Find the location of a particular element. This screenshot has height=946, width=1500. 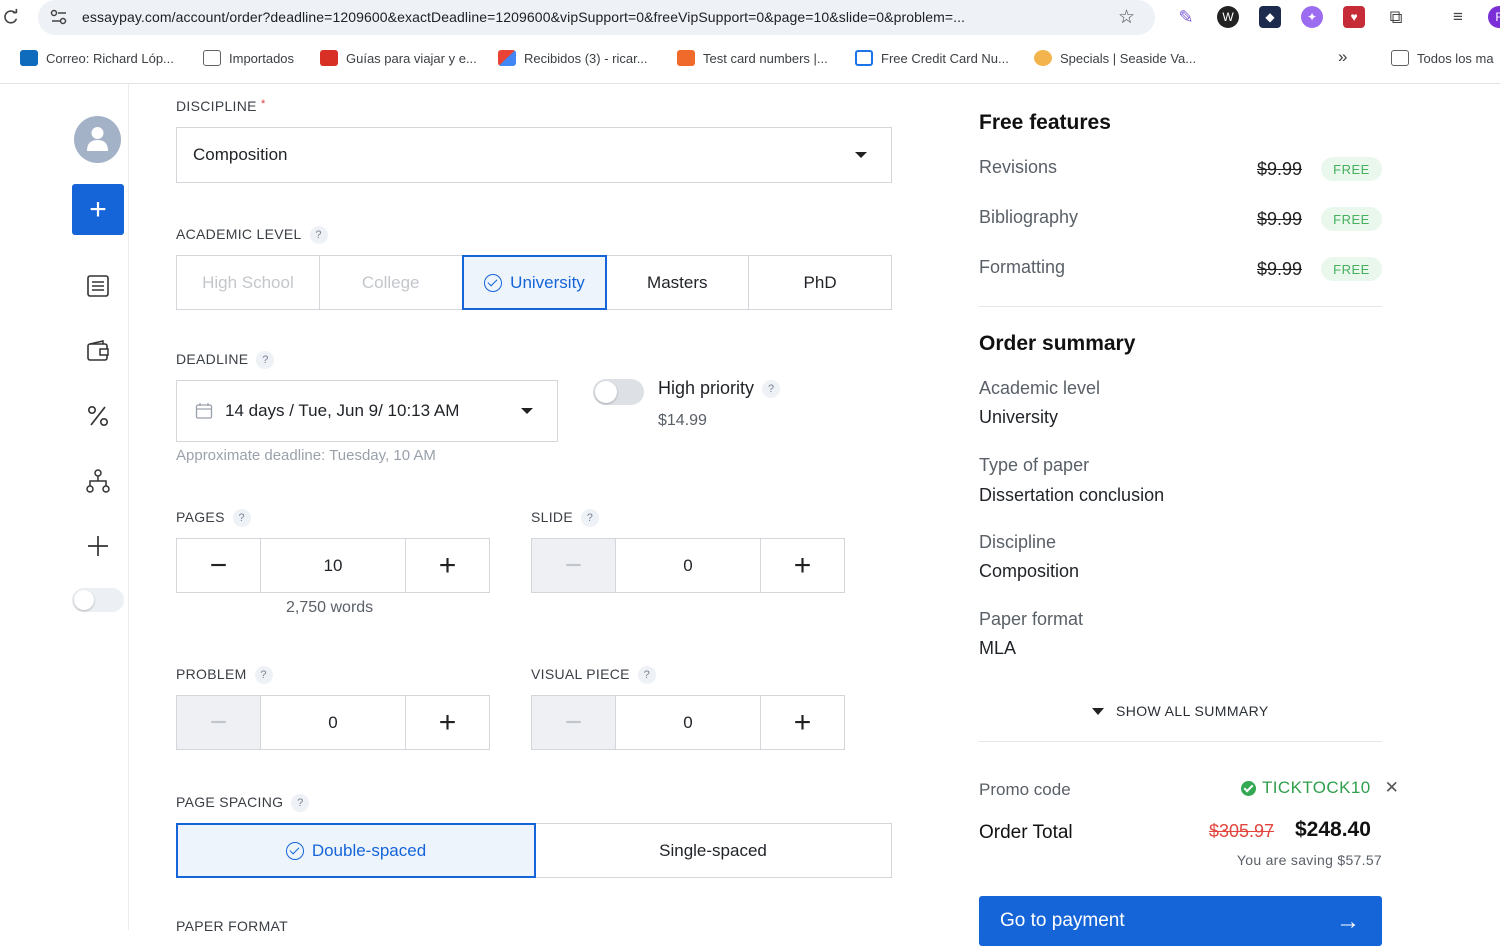

deadline-select: 14 days / Tue, Jun 9/ 10:13 AM is located at coordinates (367, 411).